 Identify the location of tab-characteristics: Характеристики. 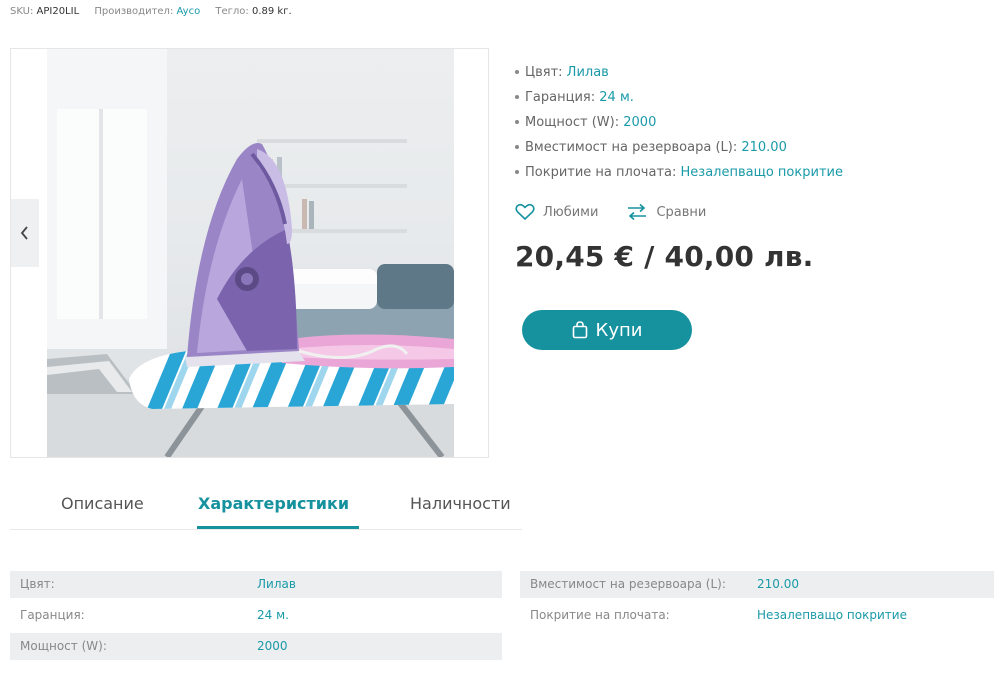
(273, 503).